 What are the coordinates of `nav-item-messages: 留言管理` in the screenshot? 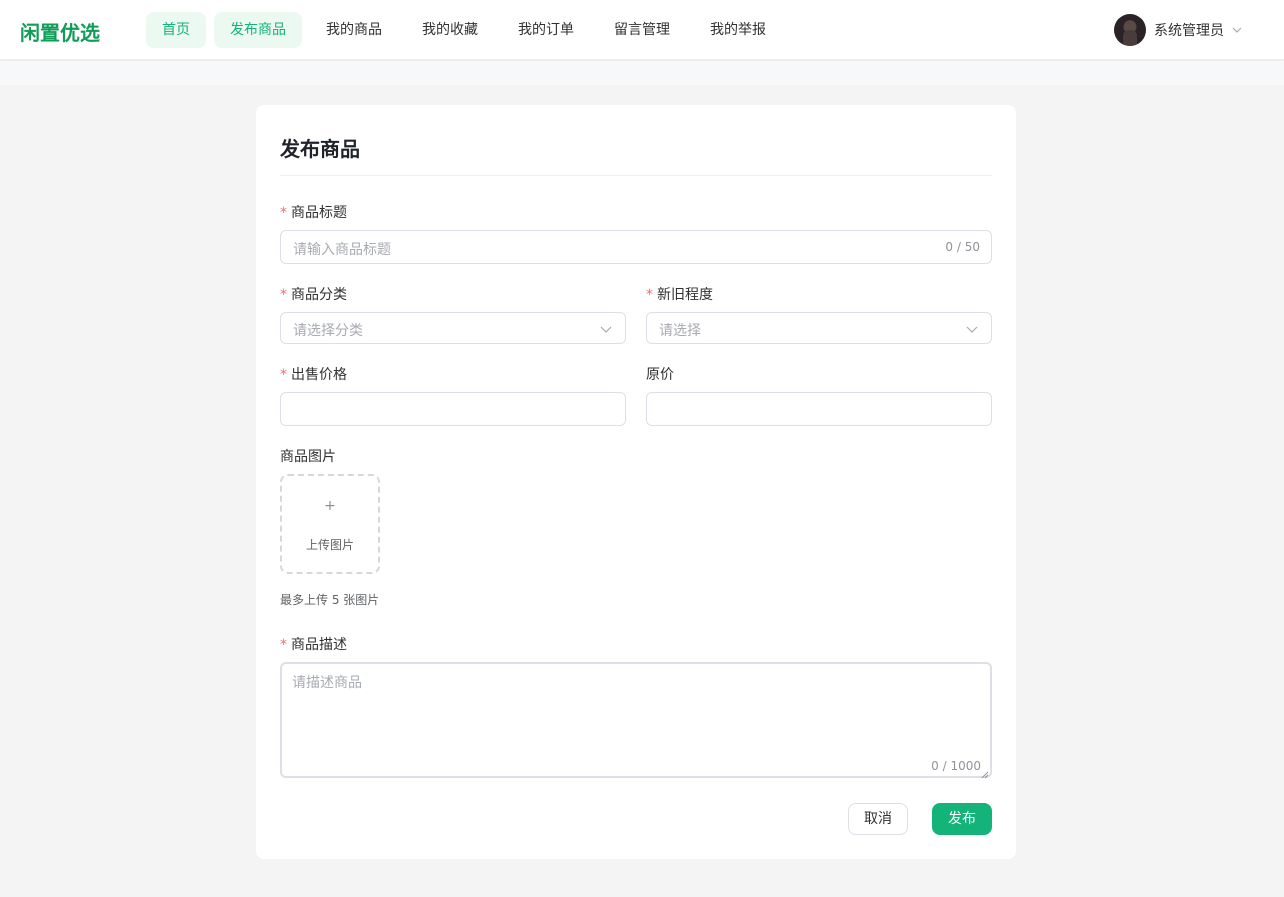 It's located at (642, 30).